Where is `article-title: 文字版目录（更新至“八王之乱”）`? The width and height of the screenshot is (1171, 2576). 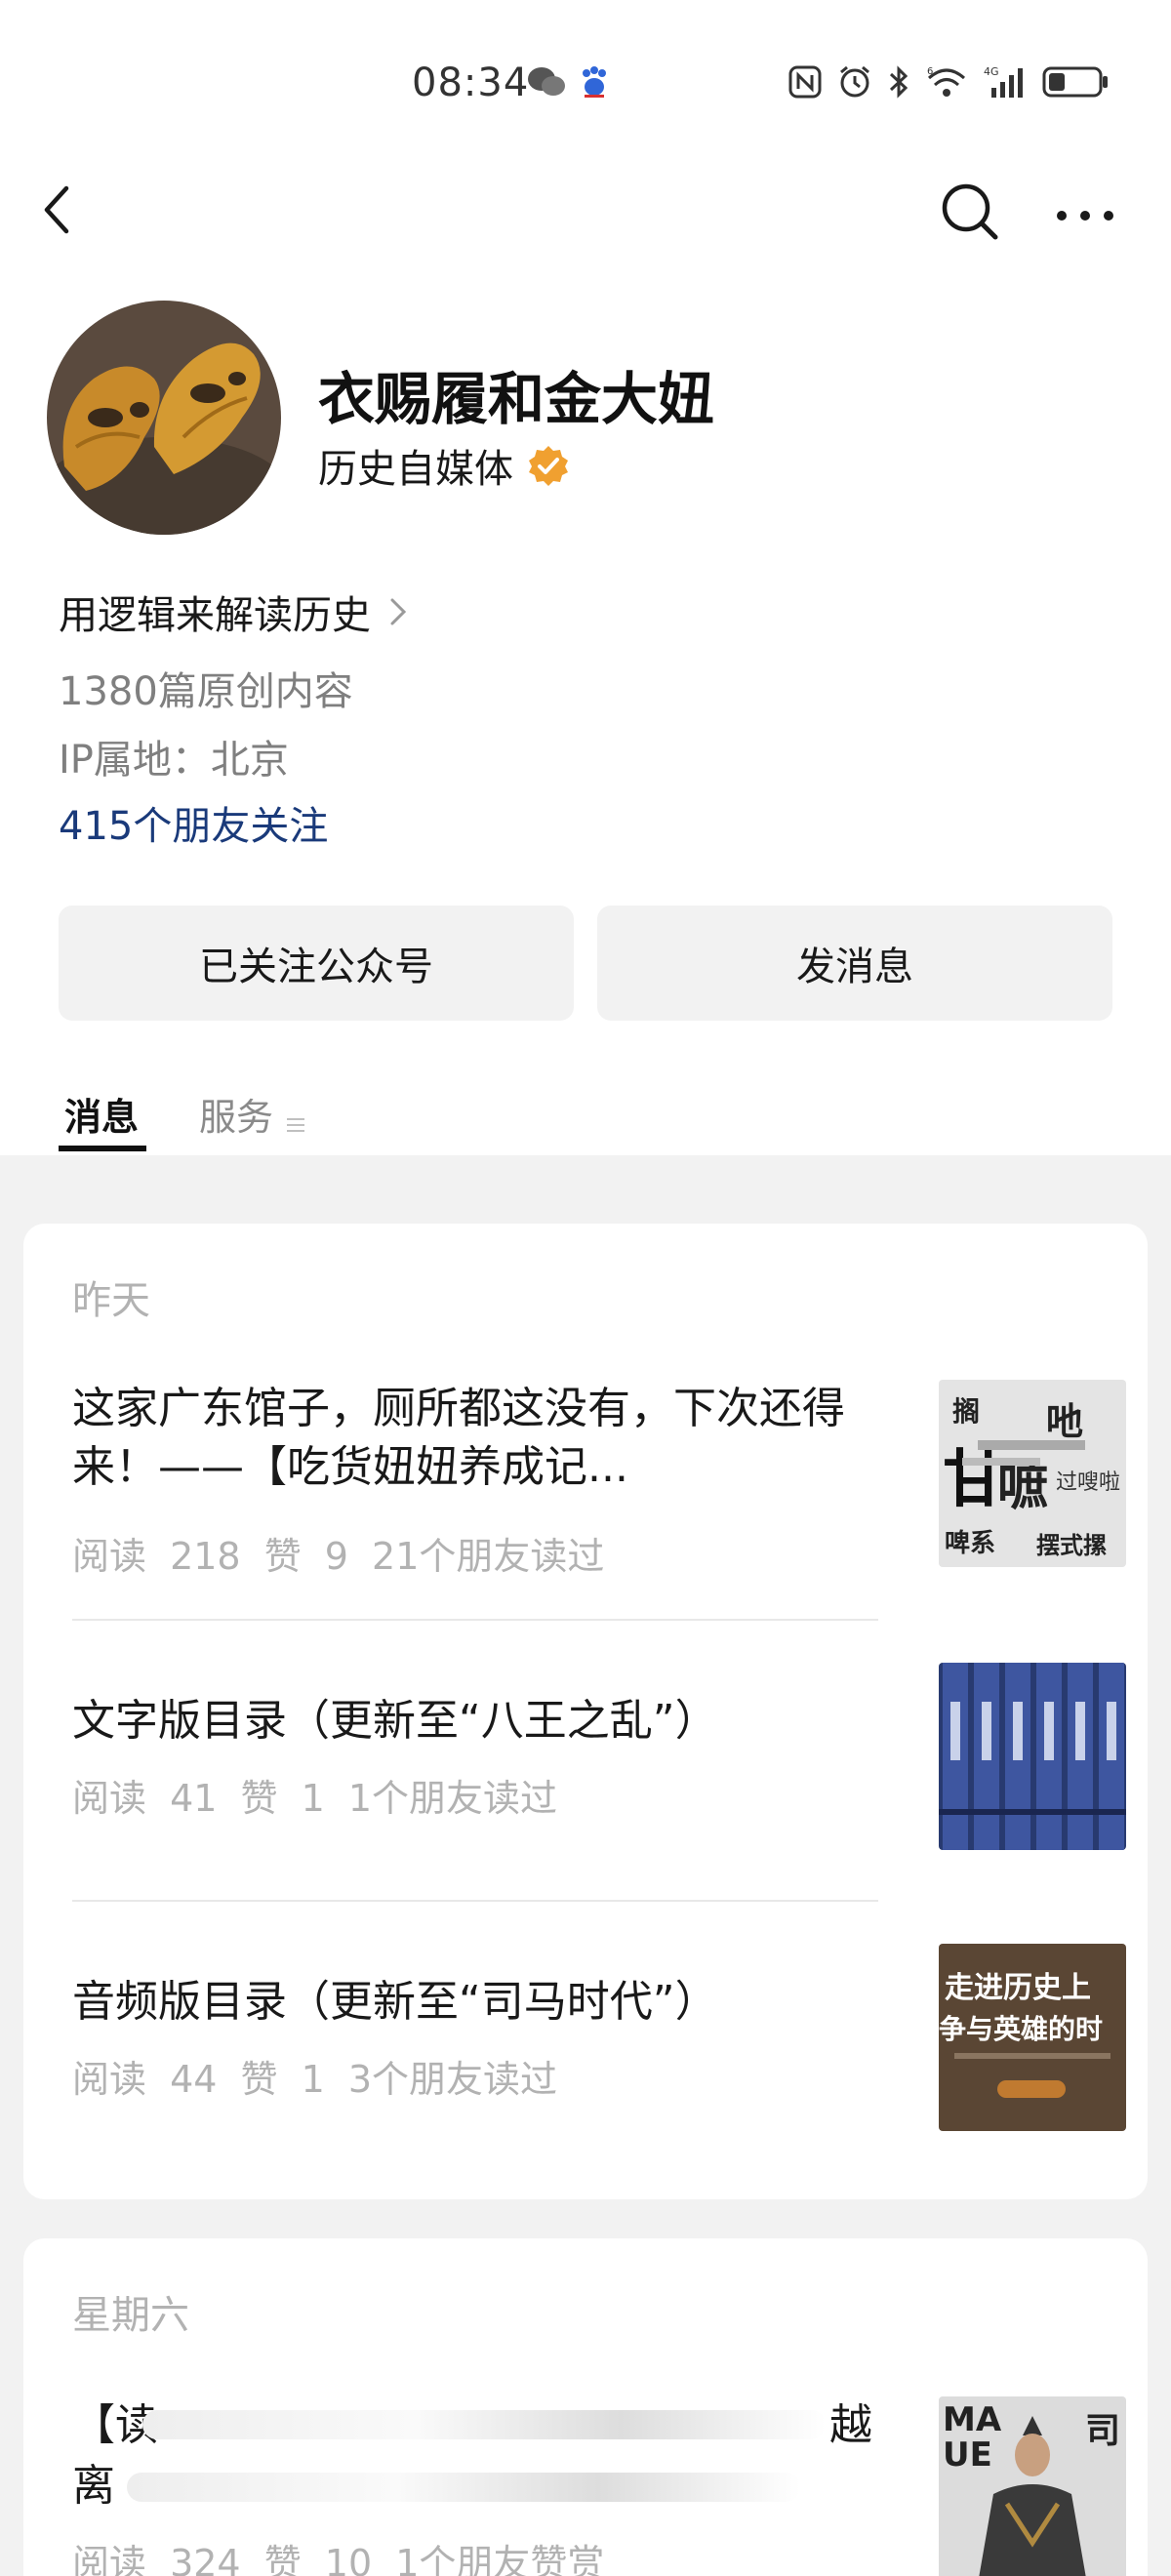
article-title: 文字版目录（更新至“八王之乱”） is located at coordinates (395, 1721).